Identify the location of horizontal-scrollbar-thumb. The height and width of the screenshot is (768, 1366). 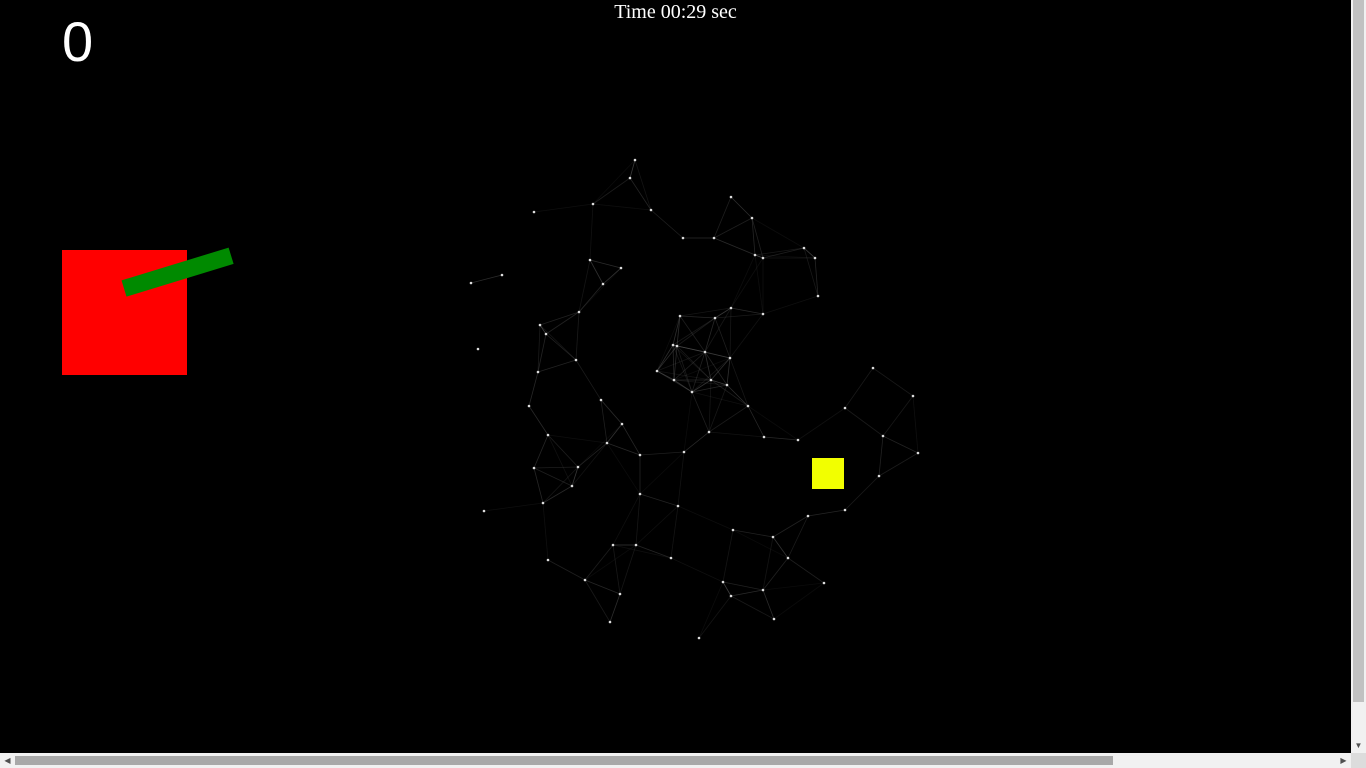
(564, 760).